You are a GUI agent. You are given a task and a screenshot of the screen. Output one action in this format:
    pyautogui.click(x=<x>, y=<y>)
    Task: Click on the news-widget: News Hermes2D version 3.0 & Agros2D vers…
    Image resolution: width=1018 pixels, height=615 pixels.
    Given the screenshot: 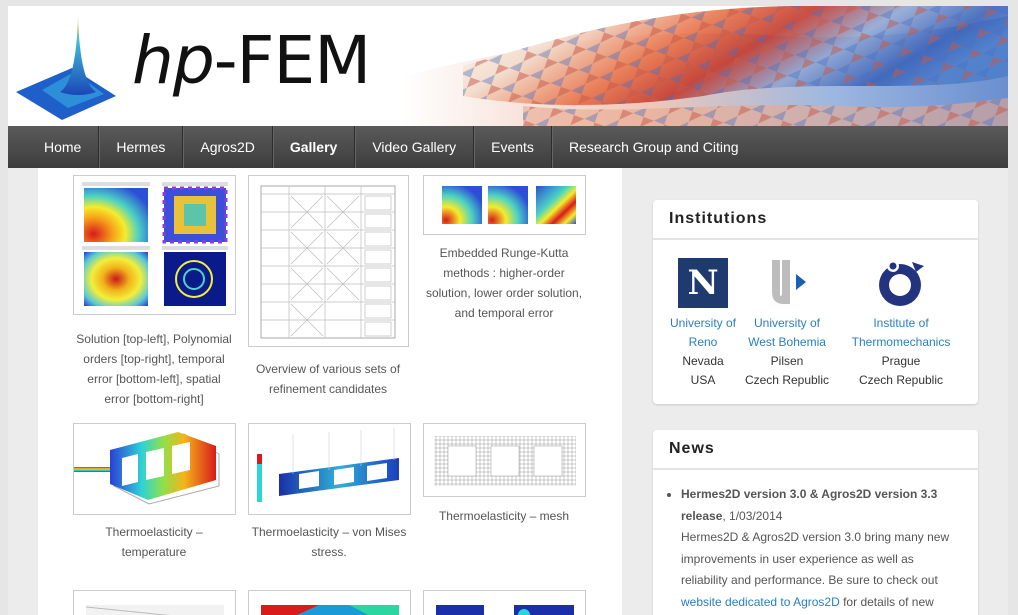 What is the action you would take?
    pyautogui.click(x=815, y=522)
    